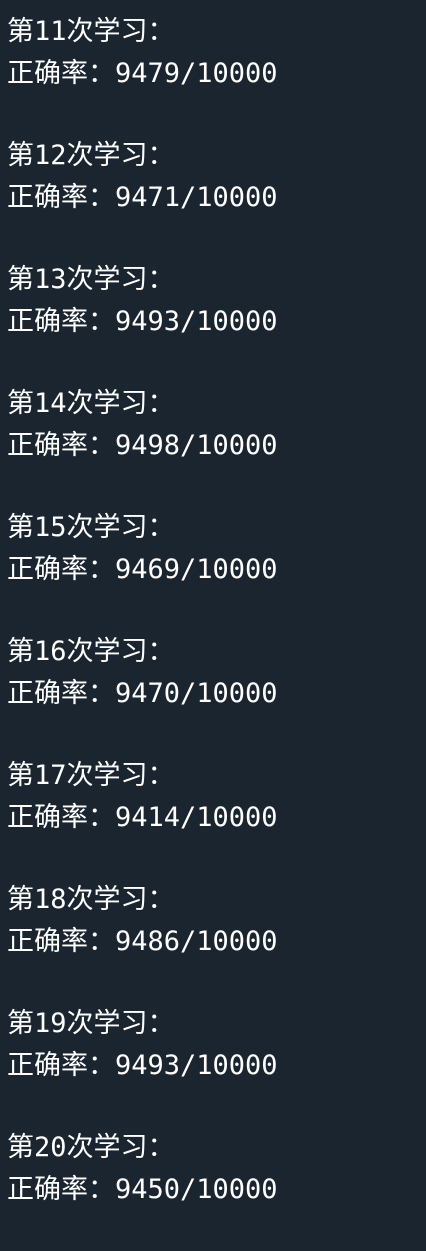  I want to click on log-entry-17: 第17次学习： 正确率：9414/10000, so click(214, 817).